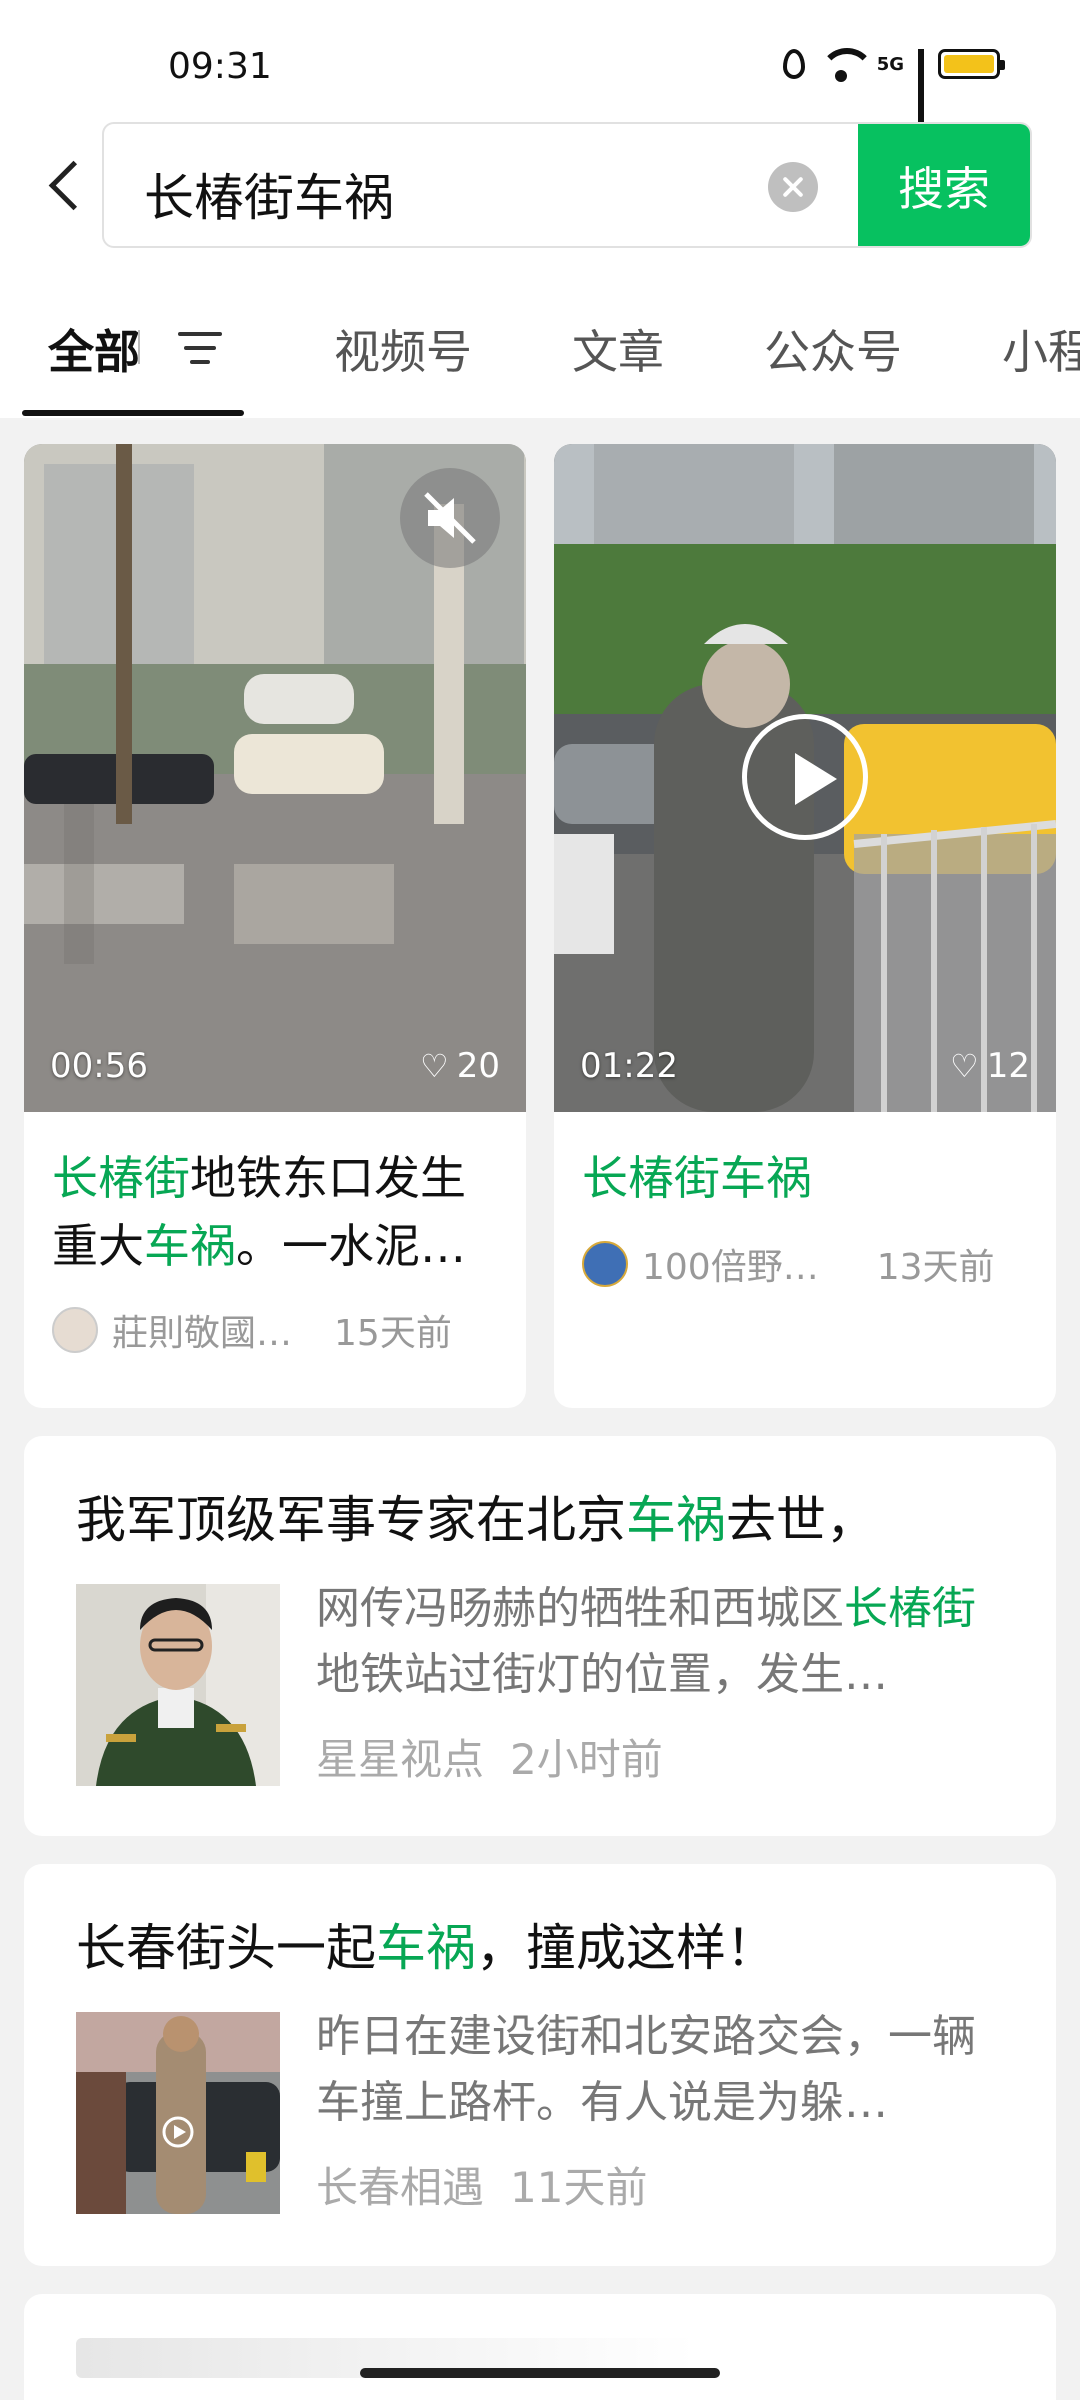 Image resolution: width=1080 pixels, height=2400 pixels. What do you see at coordinates (220, 66) in the screenshot?
I see `status-time: 09:31` at bounding box center [220, 66].